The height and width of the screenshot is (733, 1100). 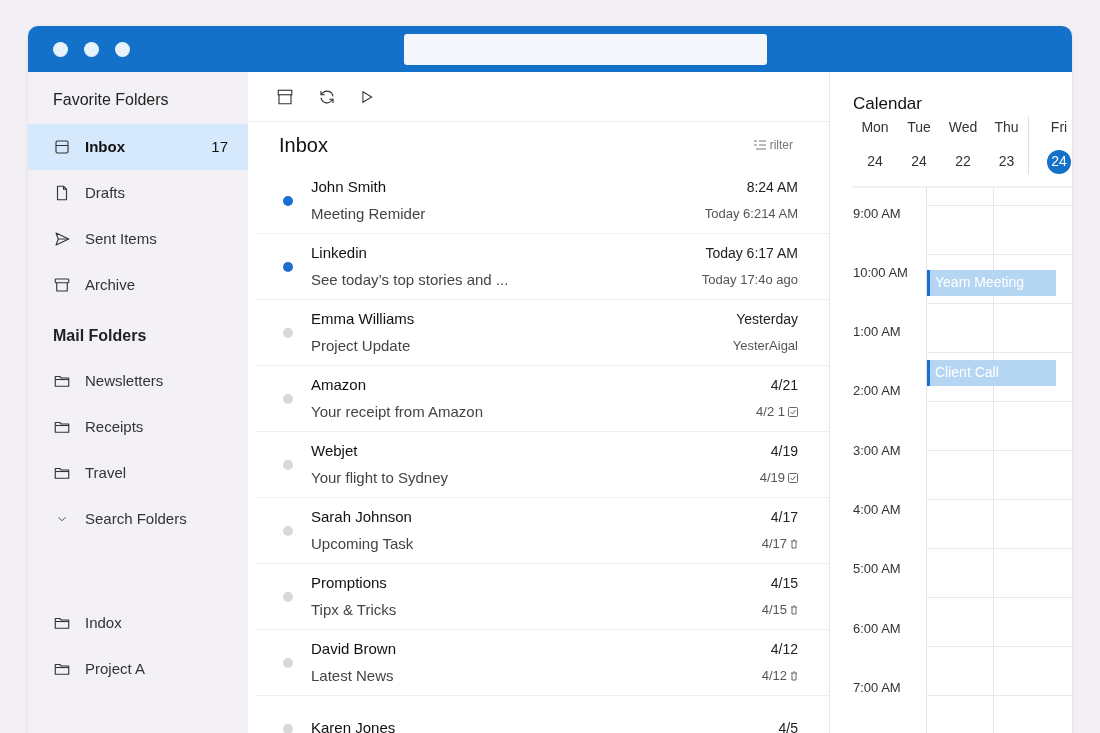 What do you see at coordinates (354, 609) in the screenshot?
I see `message-subject: Tipx & Tricks` at bounding box center [354, 609].